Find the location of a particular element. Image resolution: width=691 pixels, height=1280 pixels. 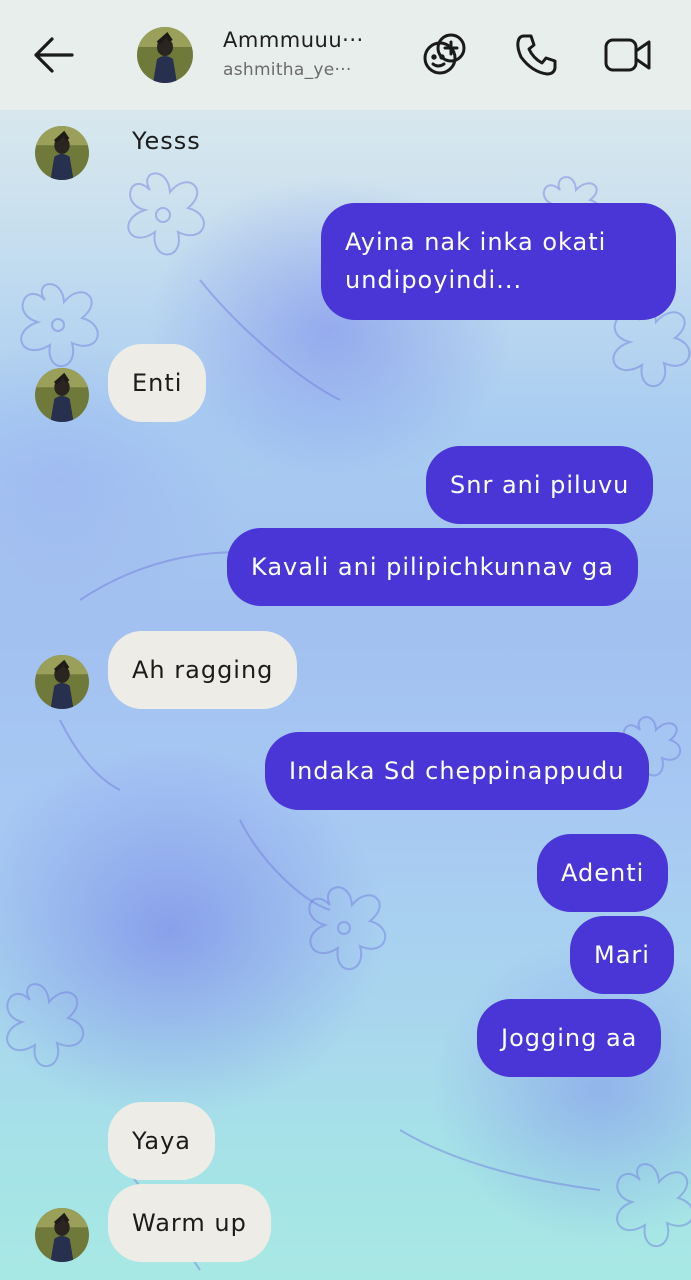

incoming-message: Warm up is located at coordinates (189, 1223).